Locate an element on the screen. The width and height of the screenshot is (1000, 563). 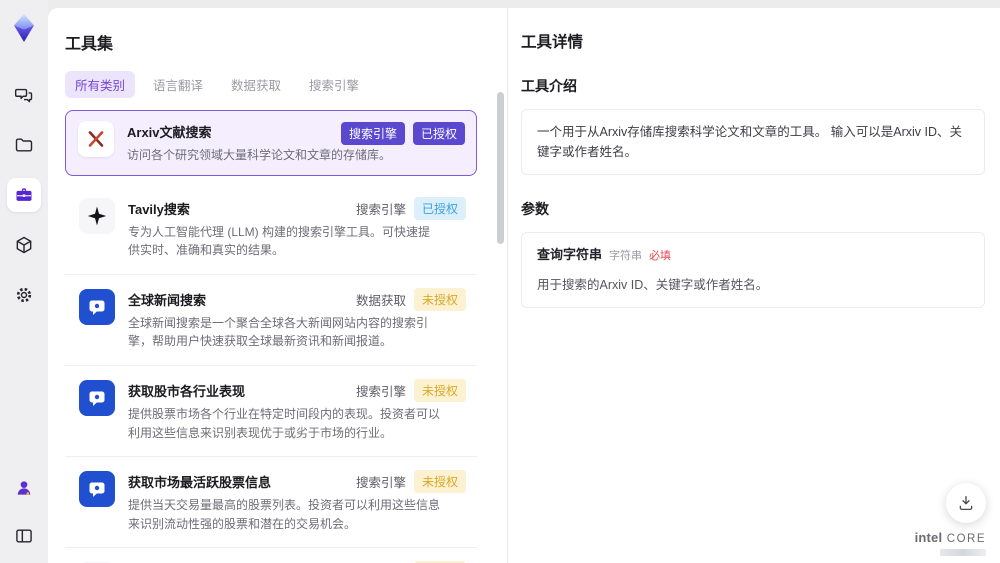
param-type: 字符串 is located at coordinates (626, 256).